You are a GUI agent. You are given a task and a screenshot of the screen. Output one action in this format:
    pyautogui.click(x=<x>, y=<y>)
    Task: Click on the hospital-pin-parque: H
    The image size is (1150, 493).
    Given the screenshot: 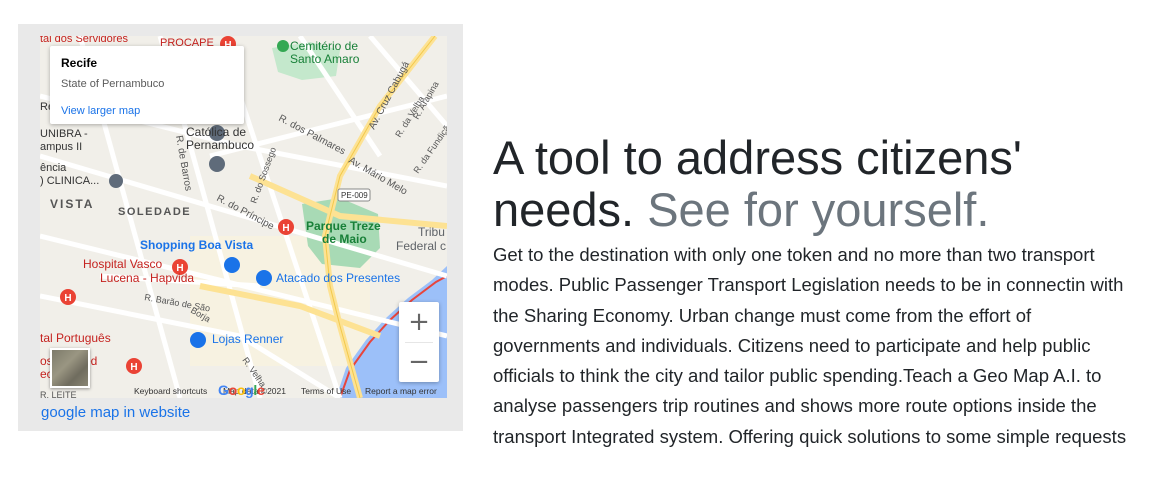 What is the action you would take?
    pyautogui.click(x=286, y=227)
    